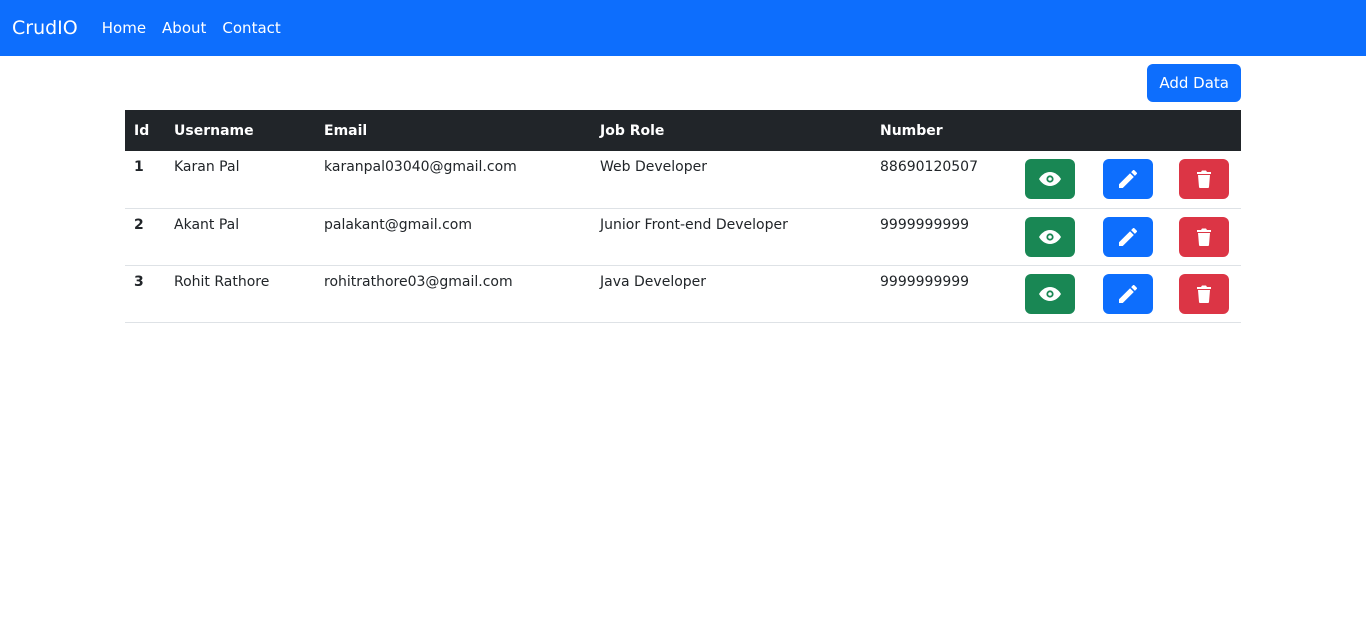 The width and height of the screenshot is (1366, 625). What do you see at coordinates (398, 224) in the screenshot?
I see `cell-email: palakant@gmail.com` at bounding box center [398, 224].